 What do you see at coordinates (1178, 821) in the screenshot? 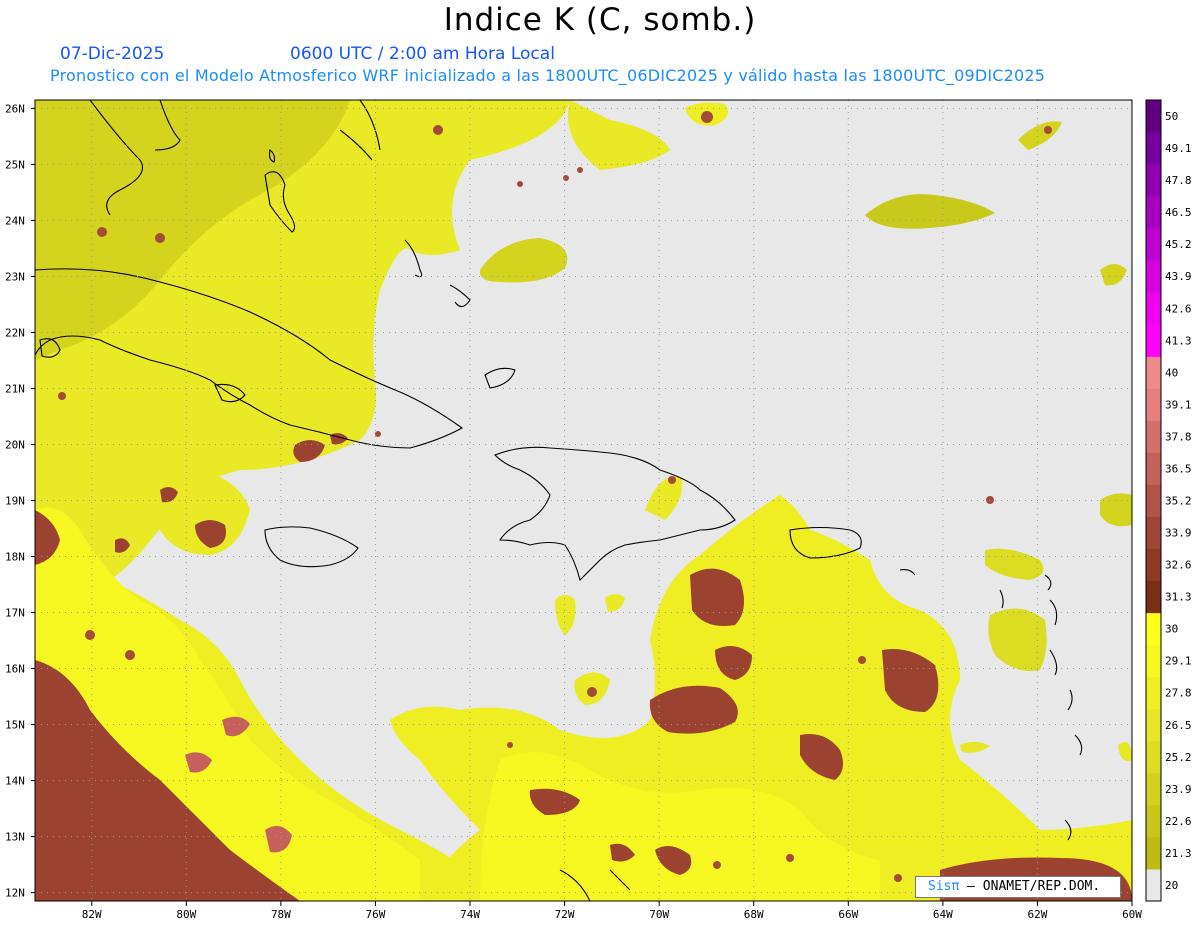
I see `colorbar-label: 22.6` at bounding box center [1178, 821].